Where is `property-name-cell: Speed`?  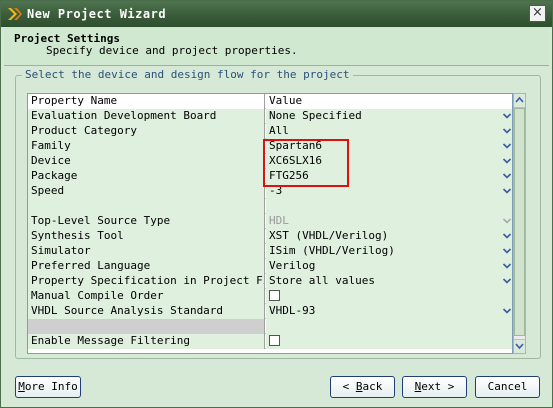
property-name-cell: Speed is located at coordinates (146, 191).